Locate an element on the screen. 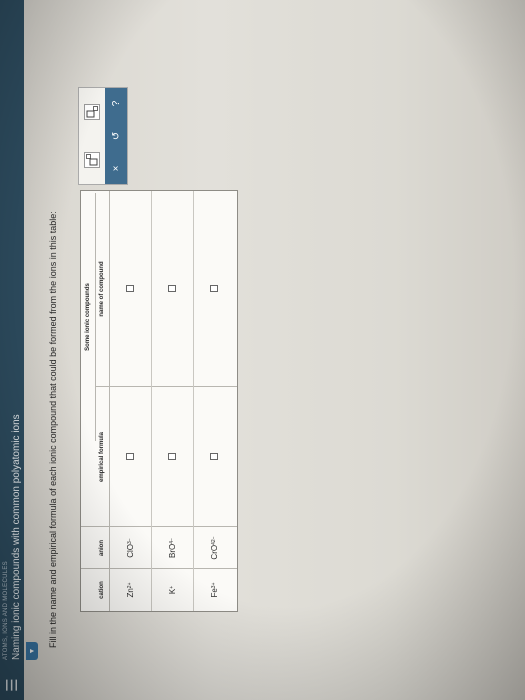 The image size is (525, 700). answer-tools-panel: × ↺ ? is located at coordinates (103, 136).